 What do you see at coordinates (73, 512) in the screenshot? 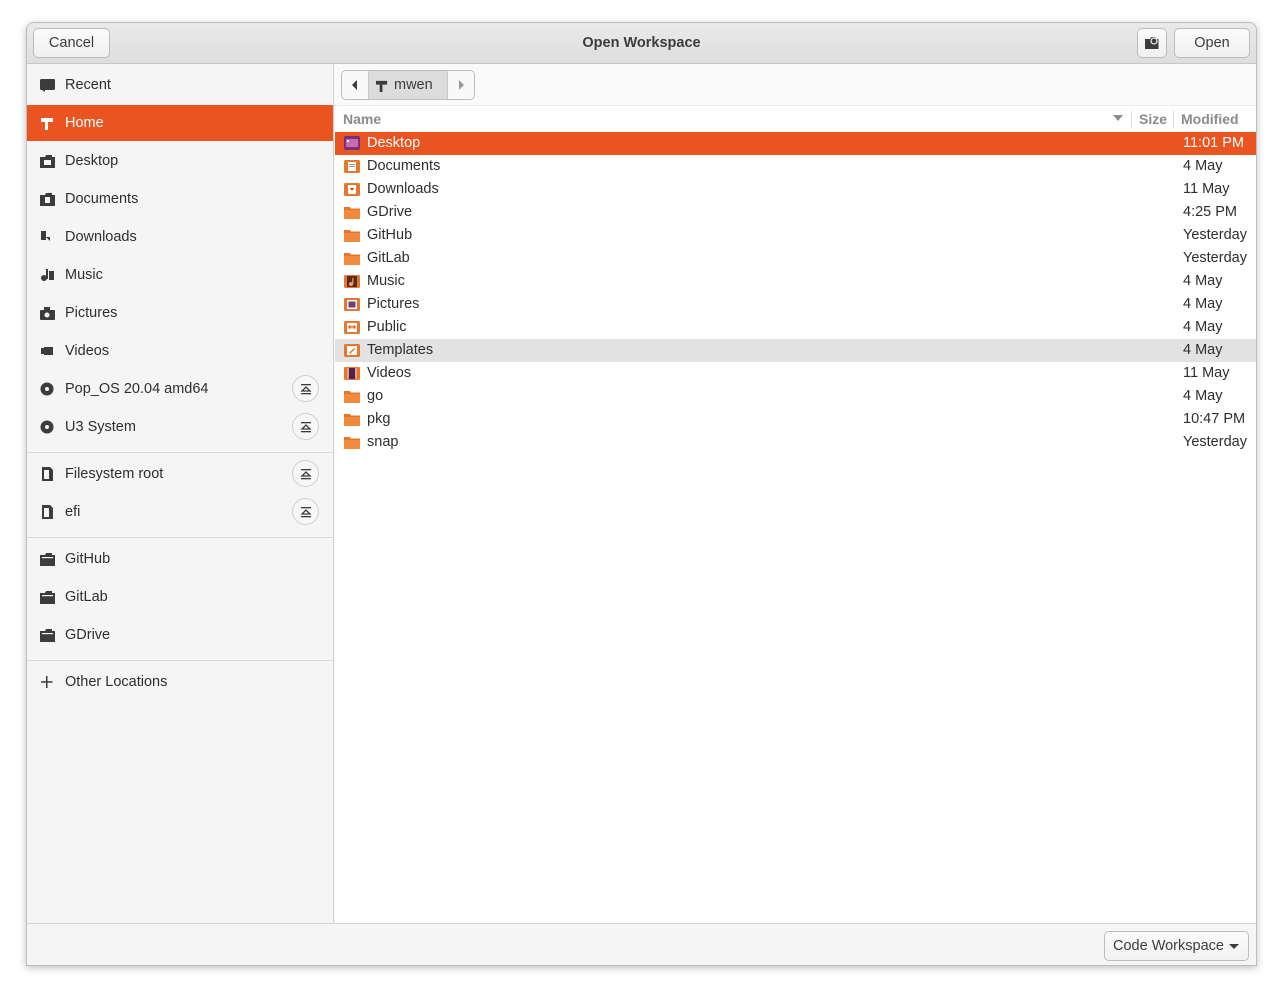
I see `sidebar-item-label: efi` at bounding box center [73, 512].